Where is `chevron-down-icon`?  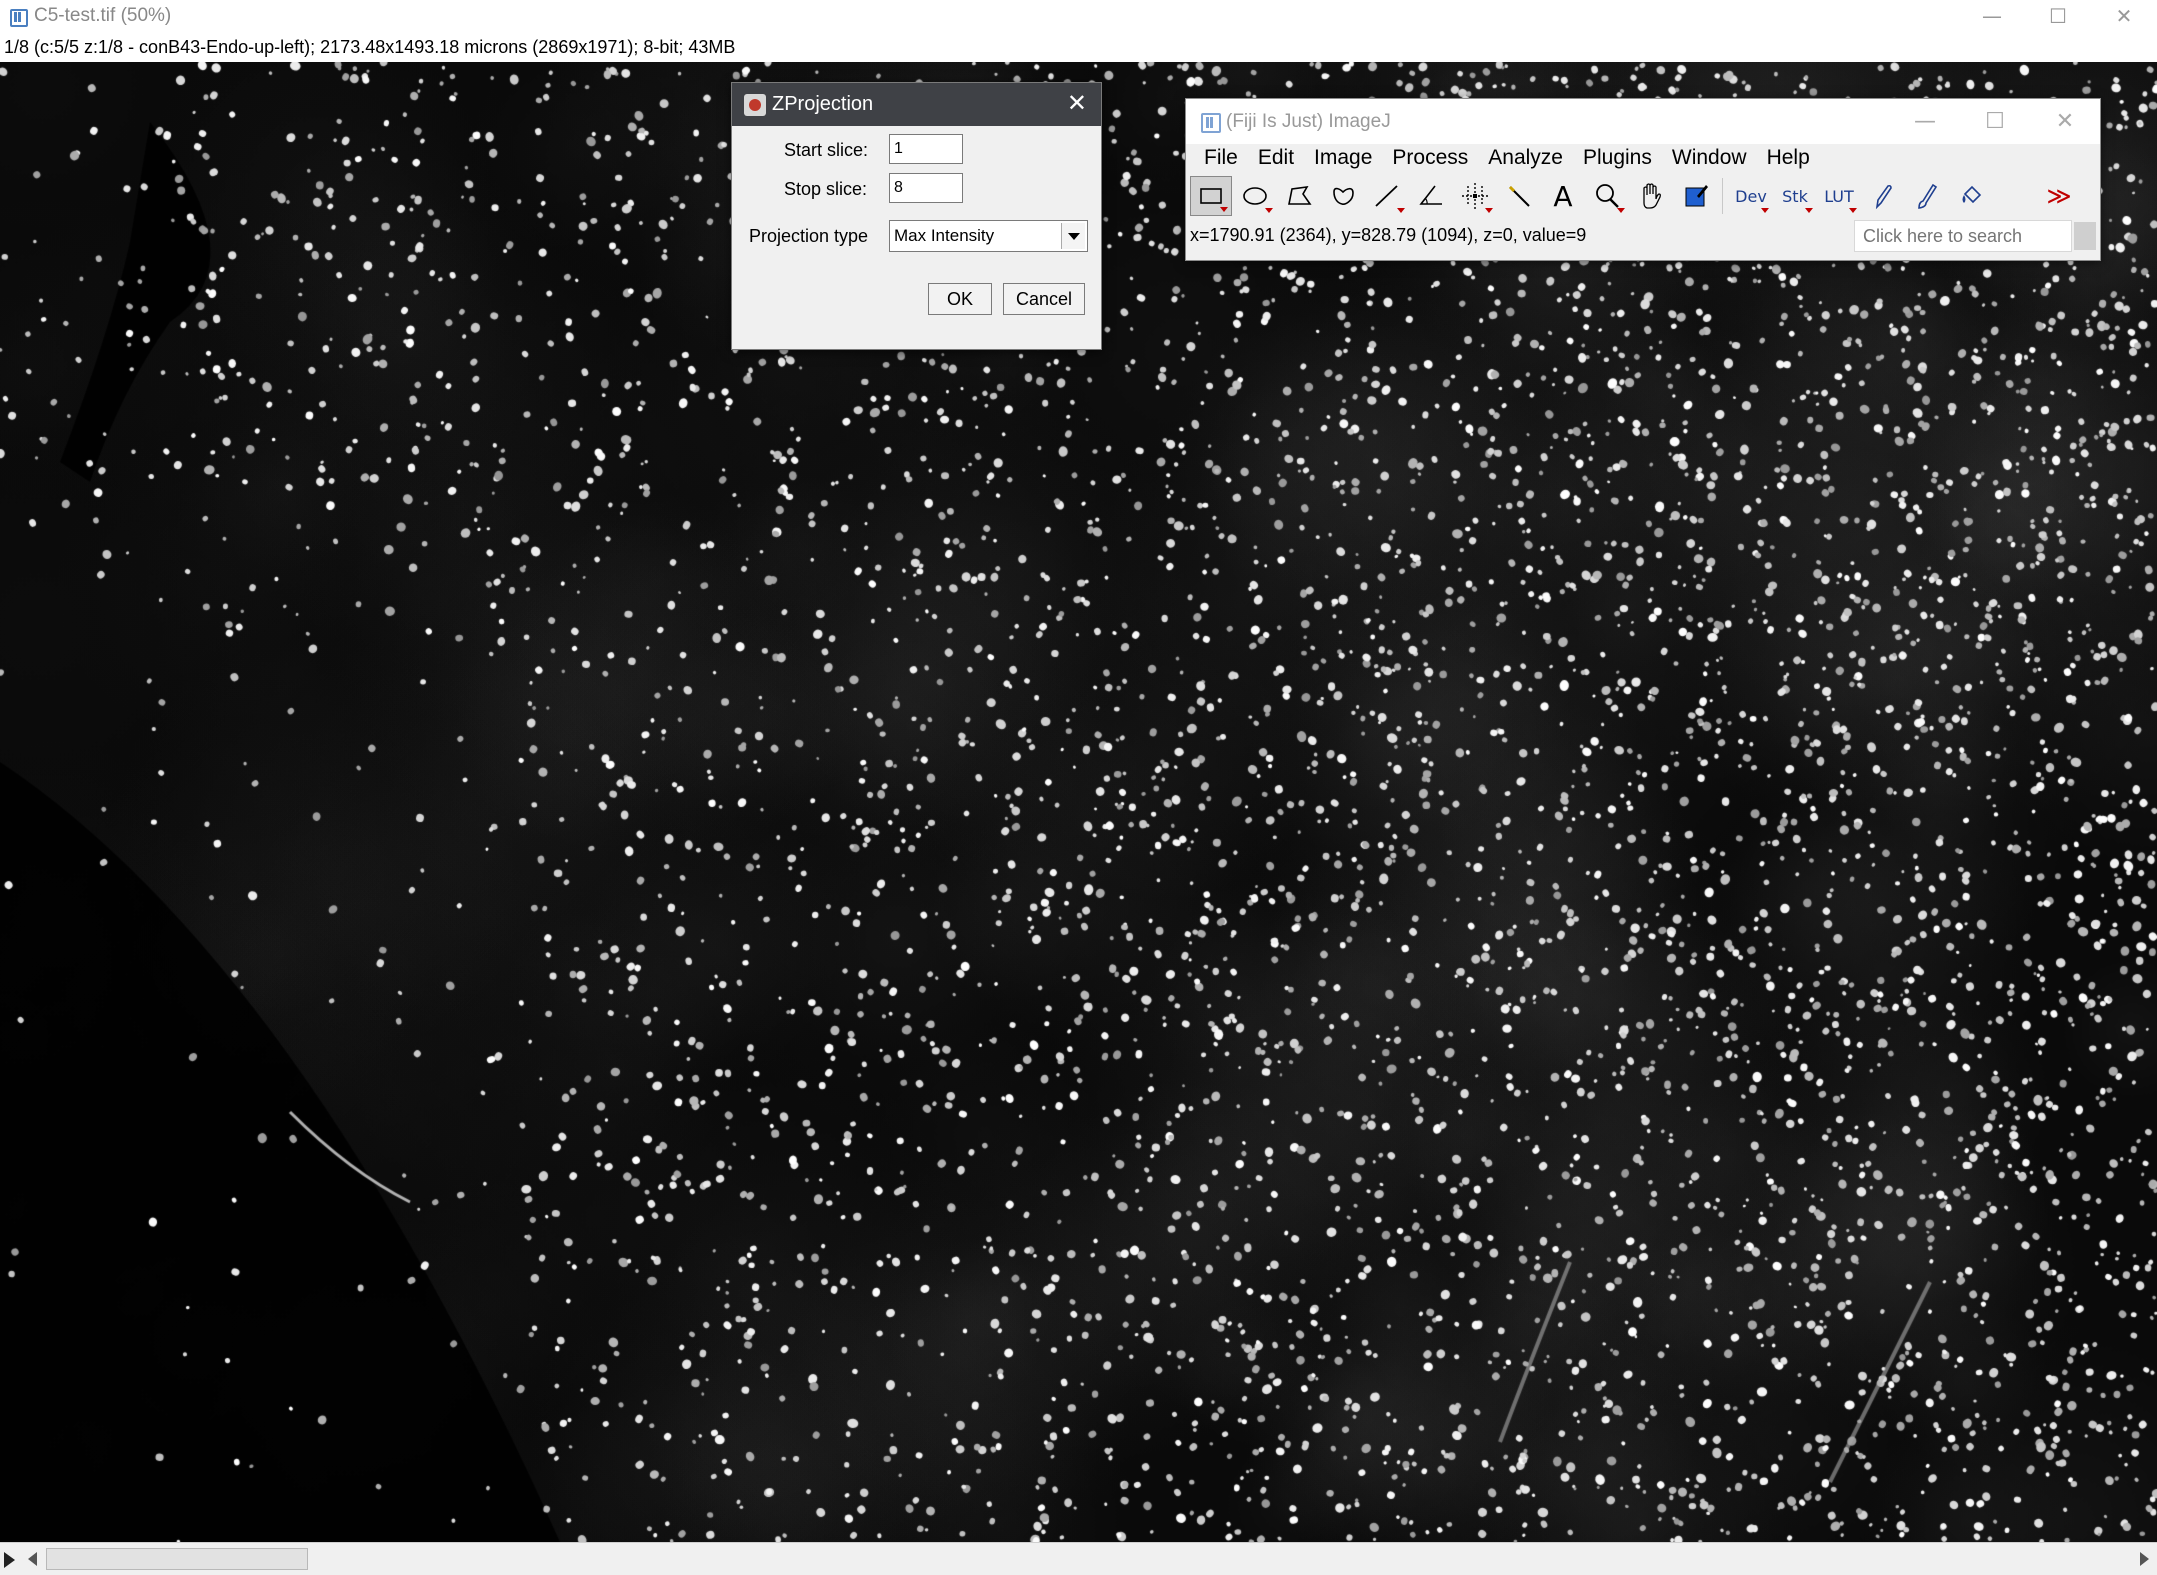
chevron-down-icon is located at coordinates (1073, 236).